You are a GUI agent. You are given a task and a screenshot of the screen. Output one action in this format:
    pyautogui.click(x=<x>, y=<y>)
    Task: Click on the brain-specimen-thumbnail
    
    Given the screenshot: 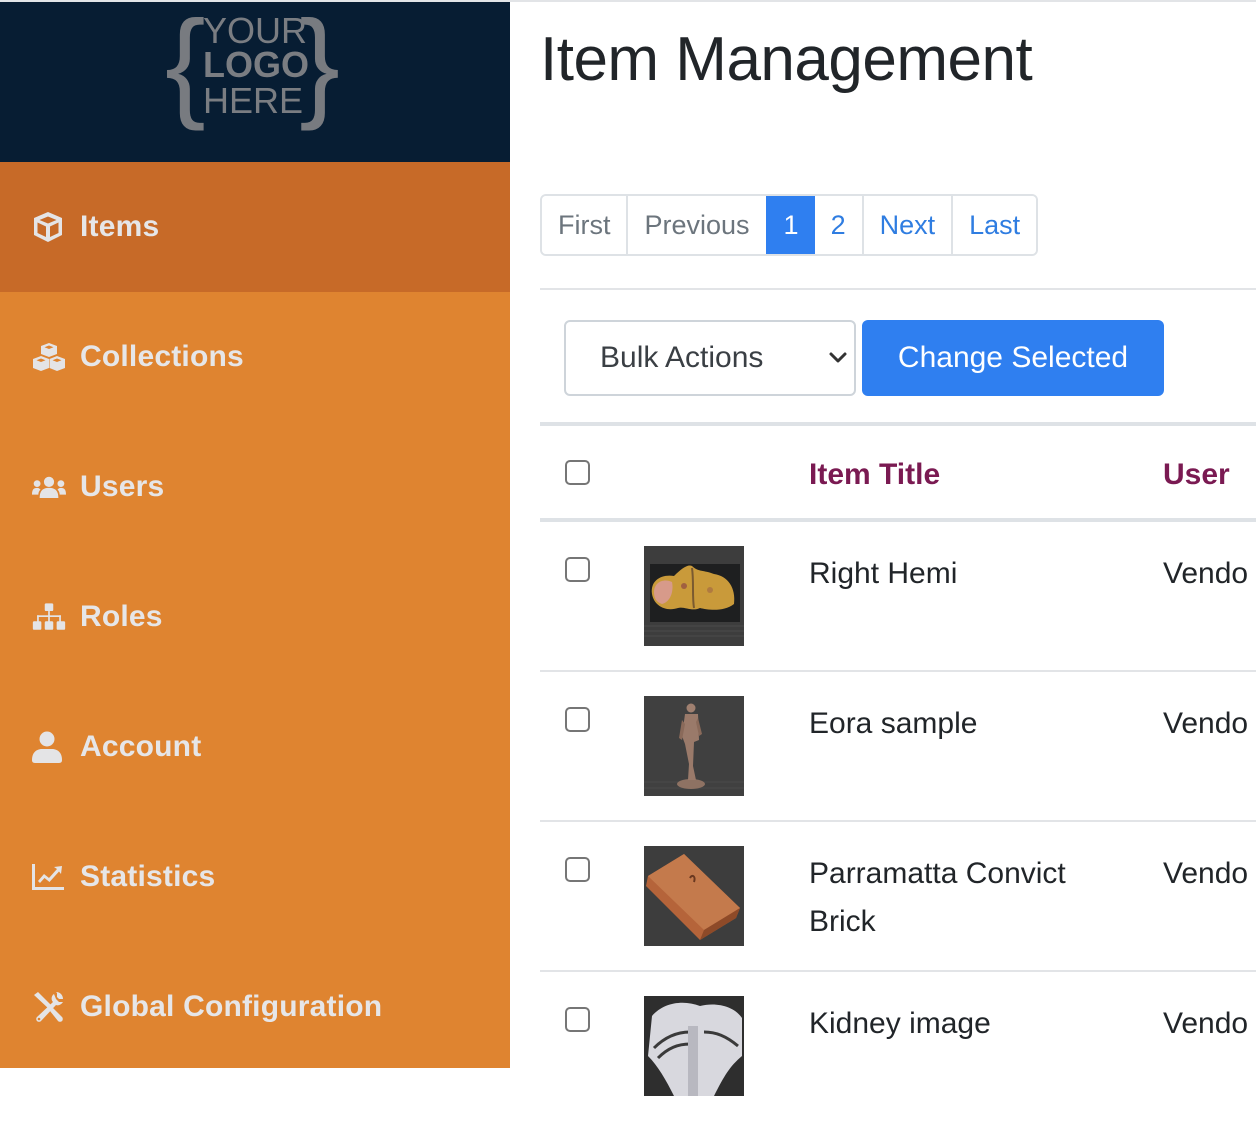 What is the action you would take?
    pyautogui.click(x=694, y=596)
    